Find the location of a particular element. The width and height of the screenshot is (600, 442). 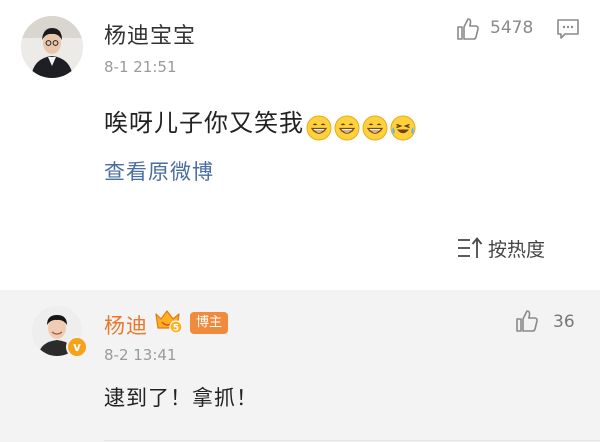

comment-username: 杨迪宝宝 is located at coordinates (150, 34).